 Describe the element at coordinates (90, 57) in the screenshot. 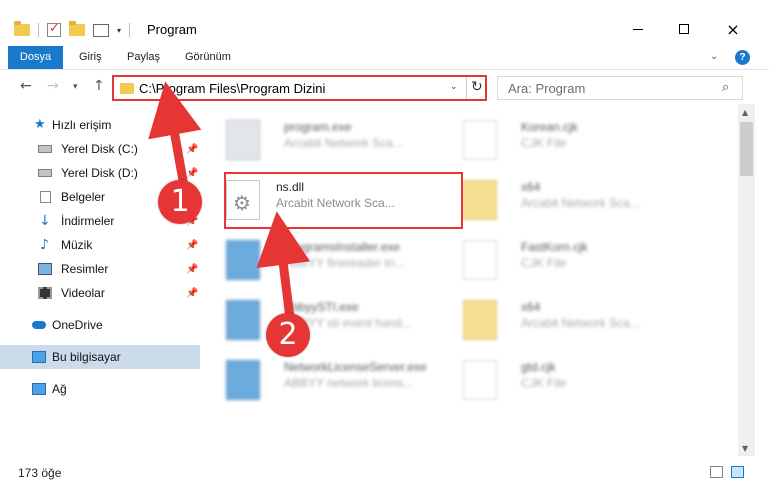

I see `tab-home: Giriş` at that location.